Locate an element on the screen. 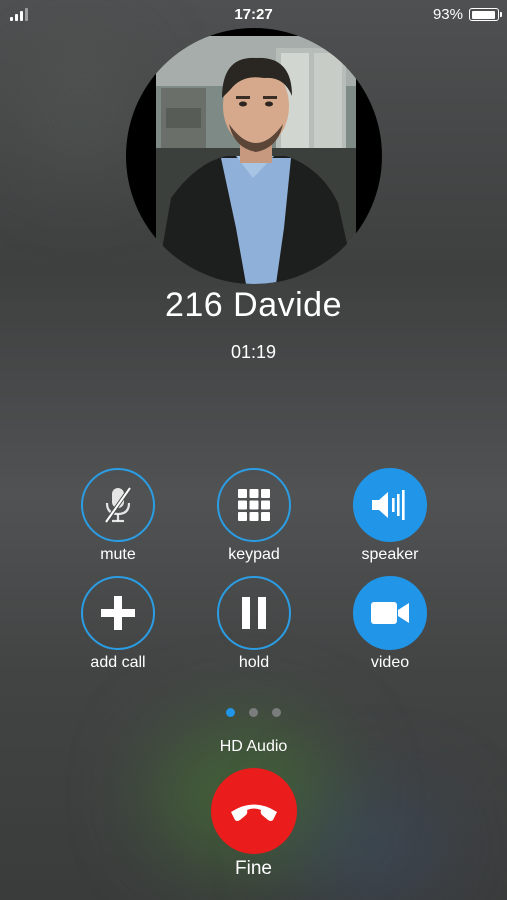 This screenshot has height=900, width=507. caller-avatar is located at coordinates (254, 156).